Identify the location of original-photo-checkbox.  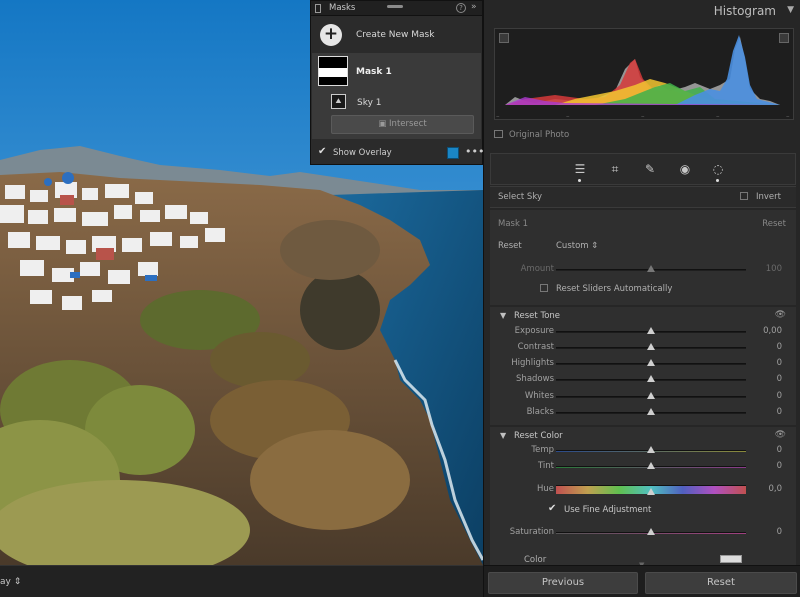
(498, 134).